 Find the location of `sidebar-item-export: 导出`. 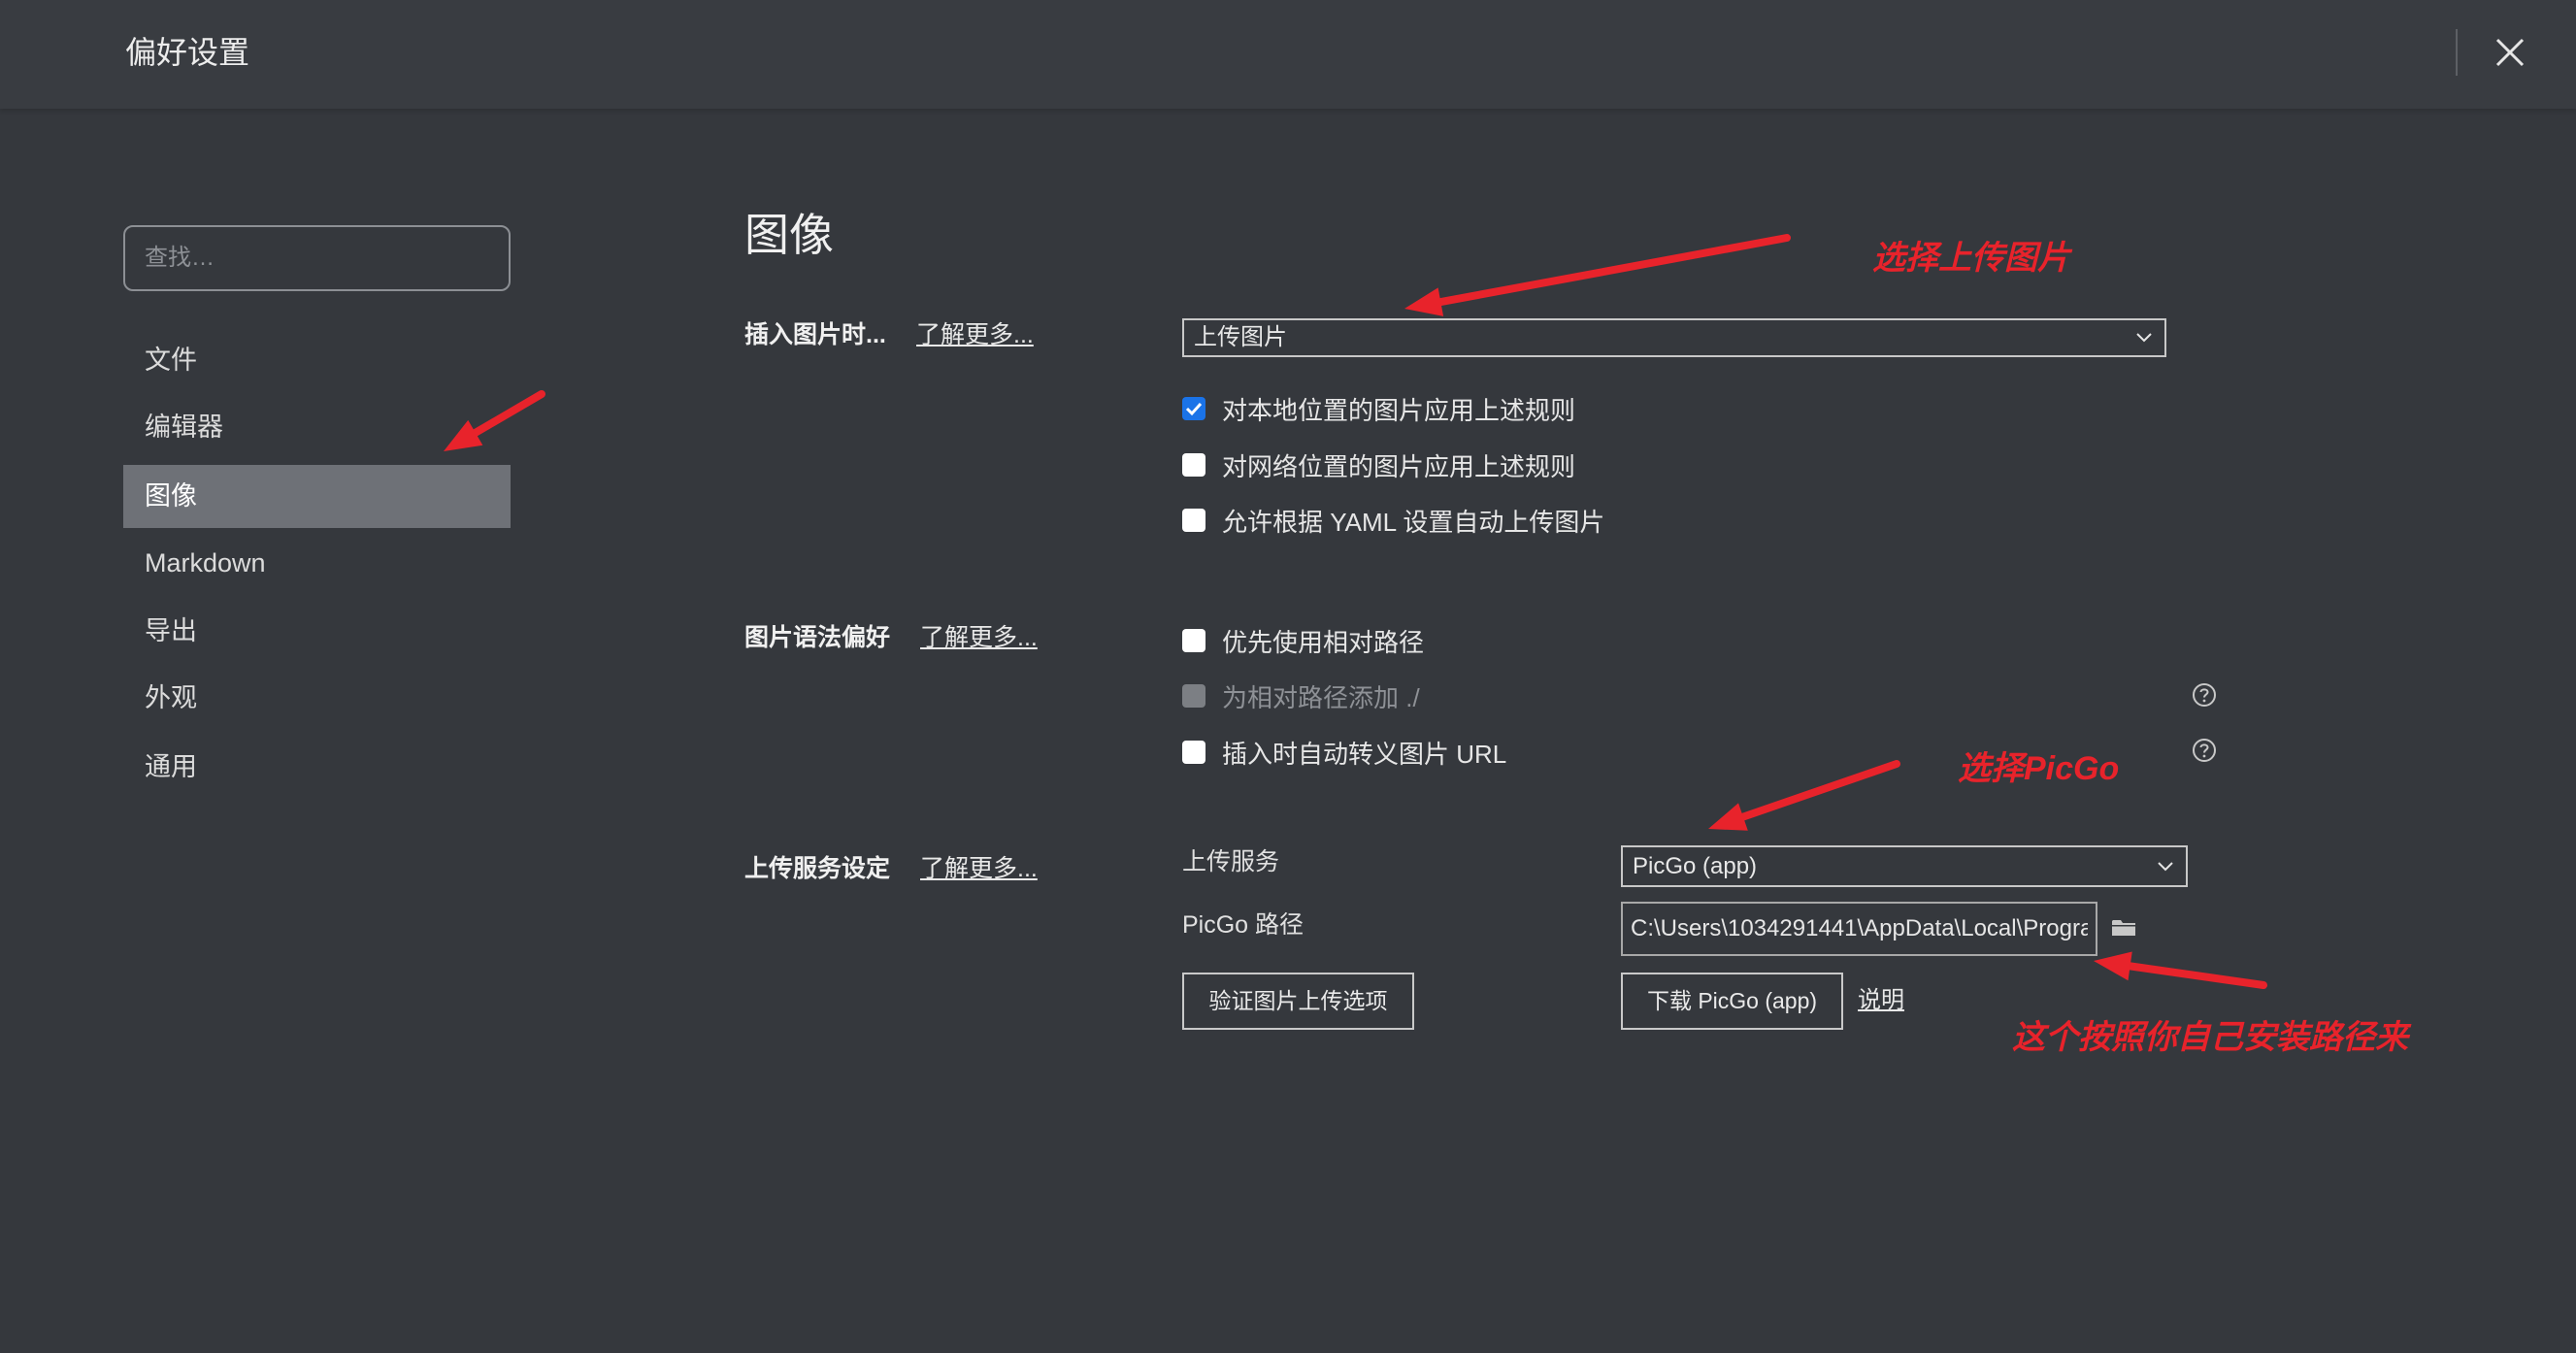

sidebar-item-export: 导出 is located at coordinates (317, 631).